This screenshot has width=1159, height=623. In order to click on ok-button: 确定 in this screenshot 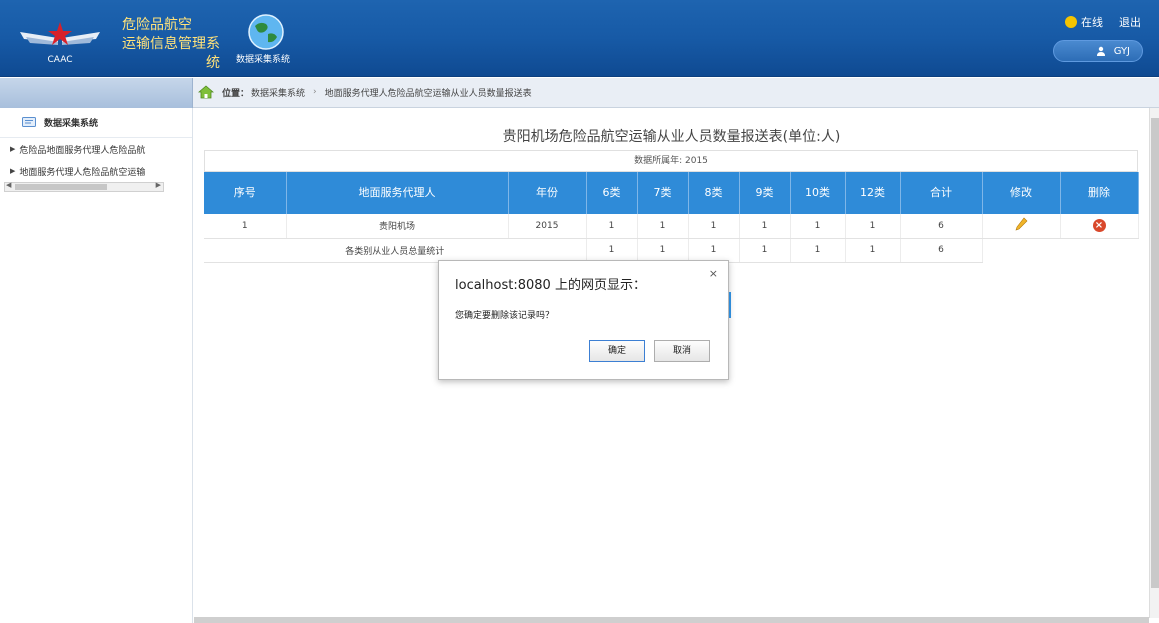, I will do `click(617, 351)`.